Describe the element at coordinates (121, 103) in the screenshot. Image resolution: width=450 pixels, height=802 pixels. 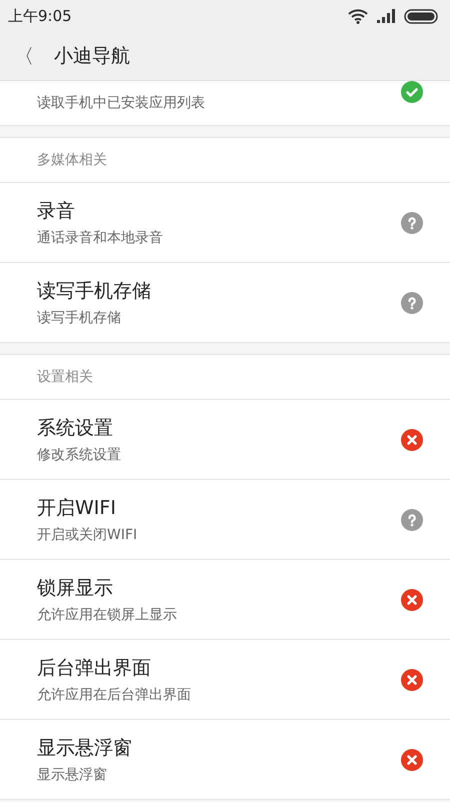
I see `permission-description: 读取手机中已安装应用列表` at that location.